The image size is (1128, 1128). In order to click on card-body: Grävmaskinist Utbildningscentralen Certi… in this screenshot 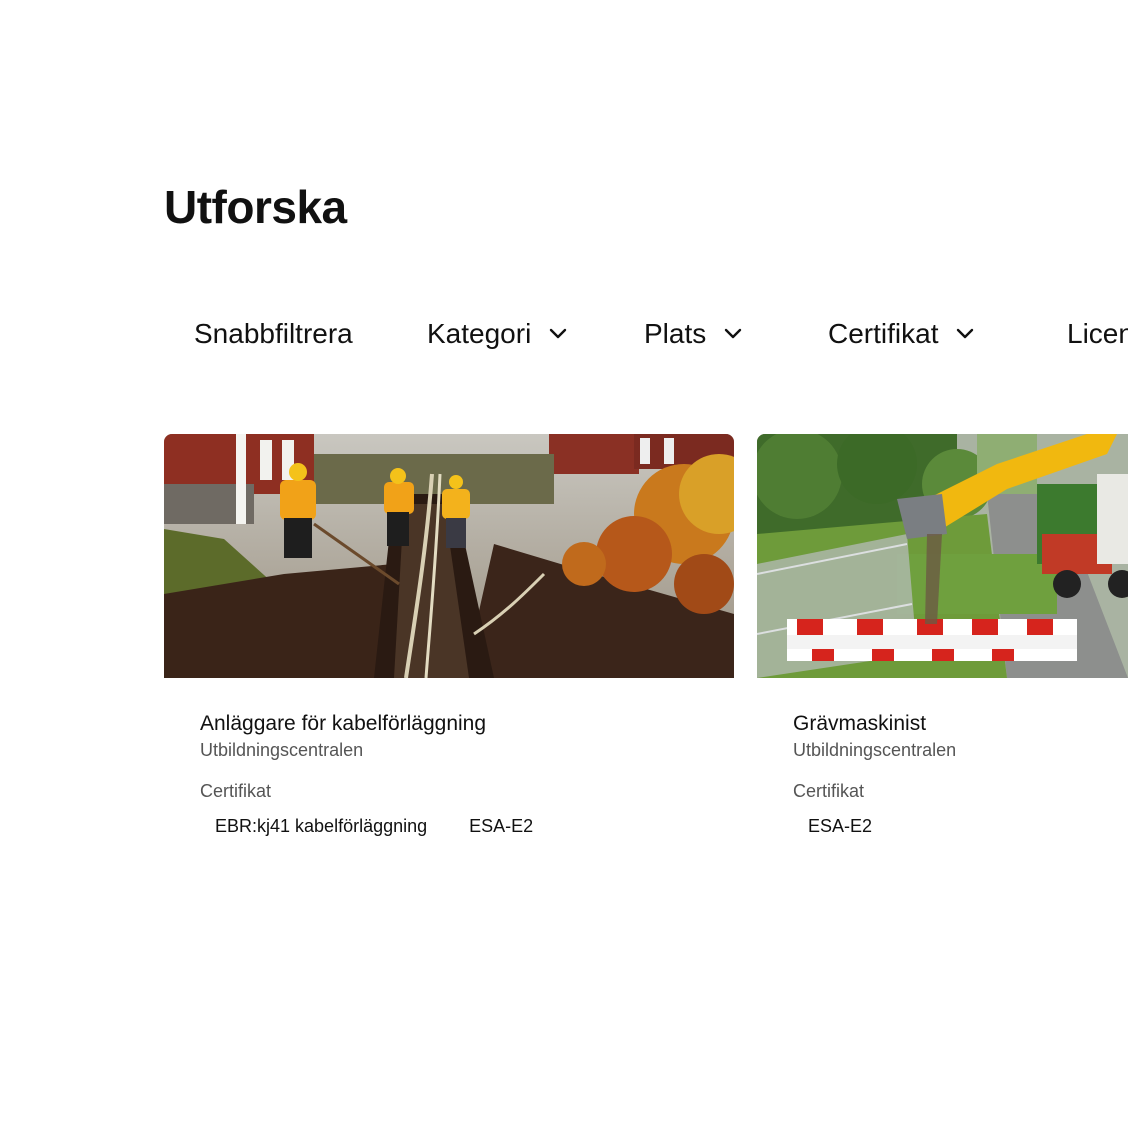, I will do `click(942, 776)`.